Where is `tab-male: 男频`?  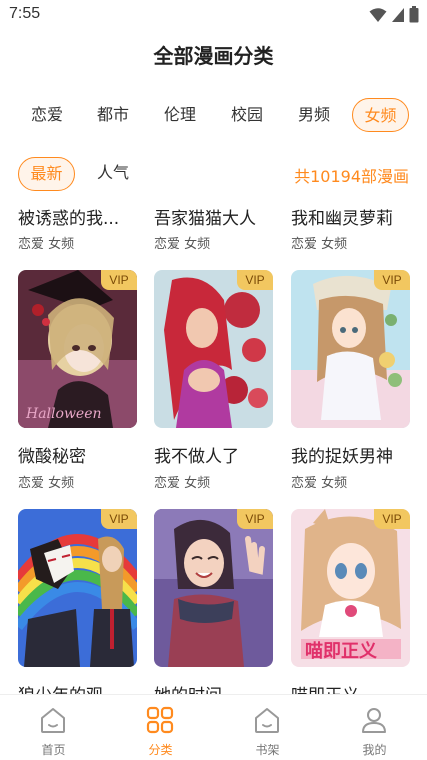 tab-male: 男频 is located at coordinates (314, 115).